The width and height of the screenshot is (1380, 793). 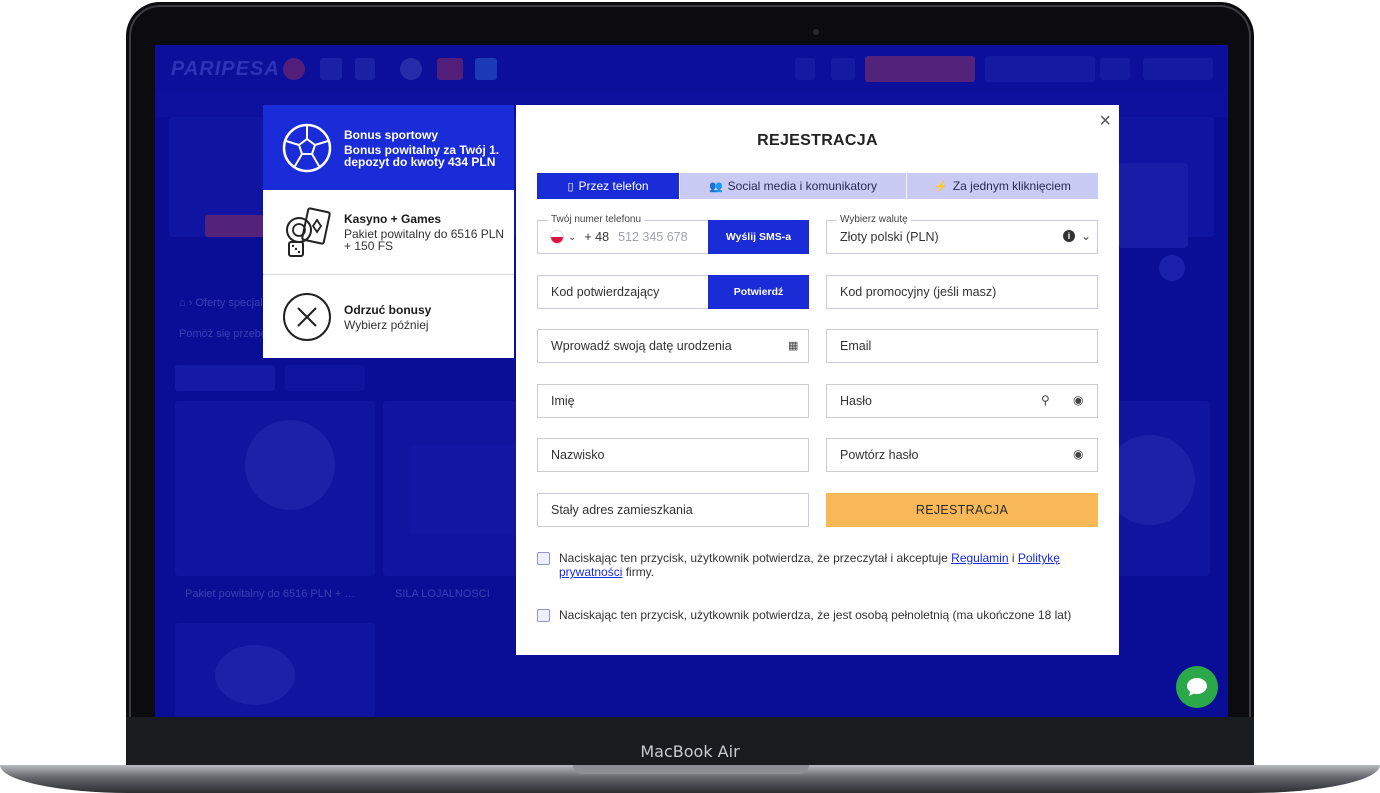 I want to click on first-name-placeholder: Imię, so click(x=563, y=401).